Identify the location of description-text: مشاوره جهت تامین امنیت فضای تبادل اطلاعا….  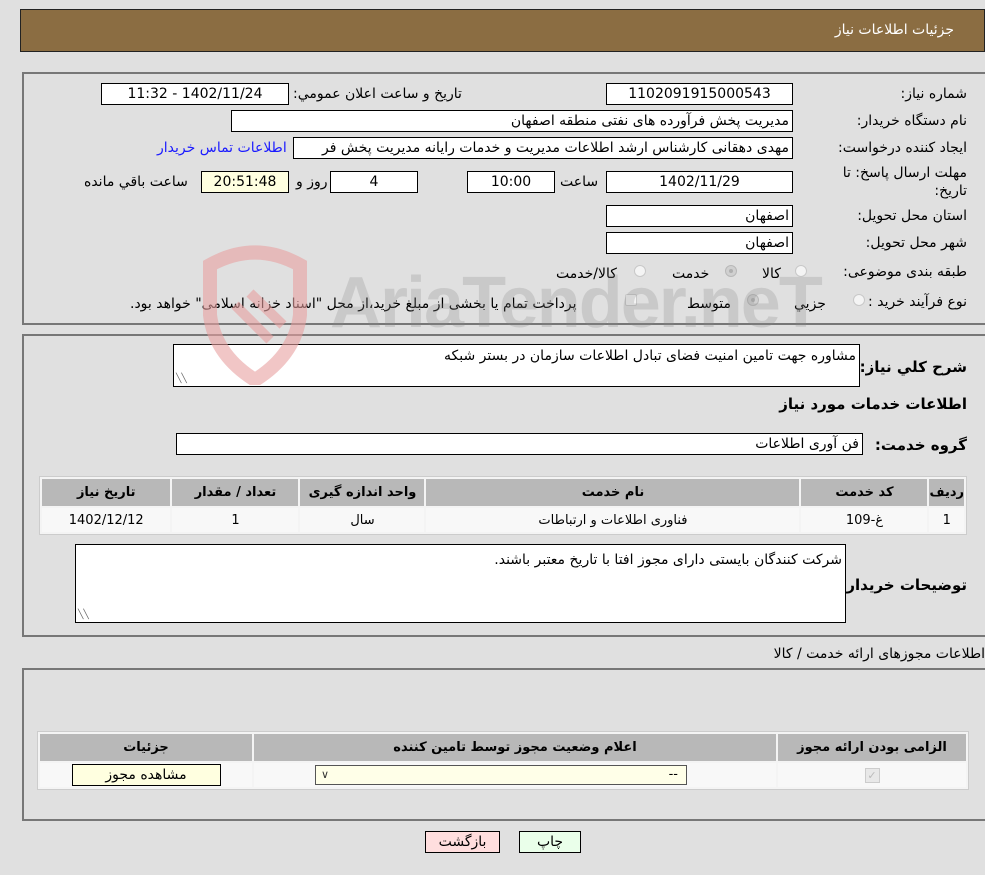
(650, 356).